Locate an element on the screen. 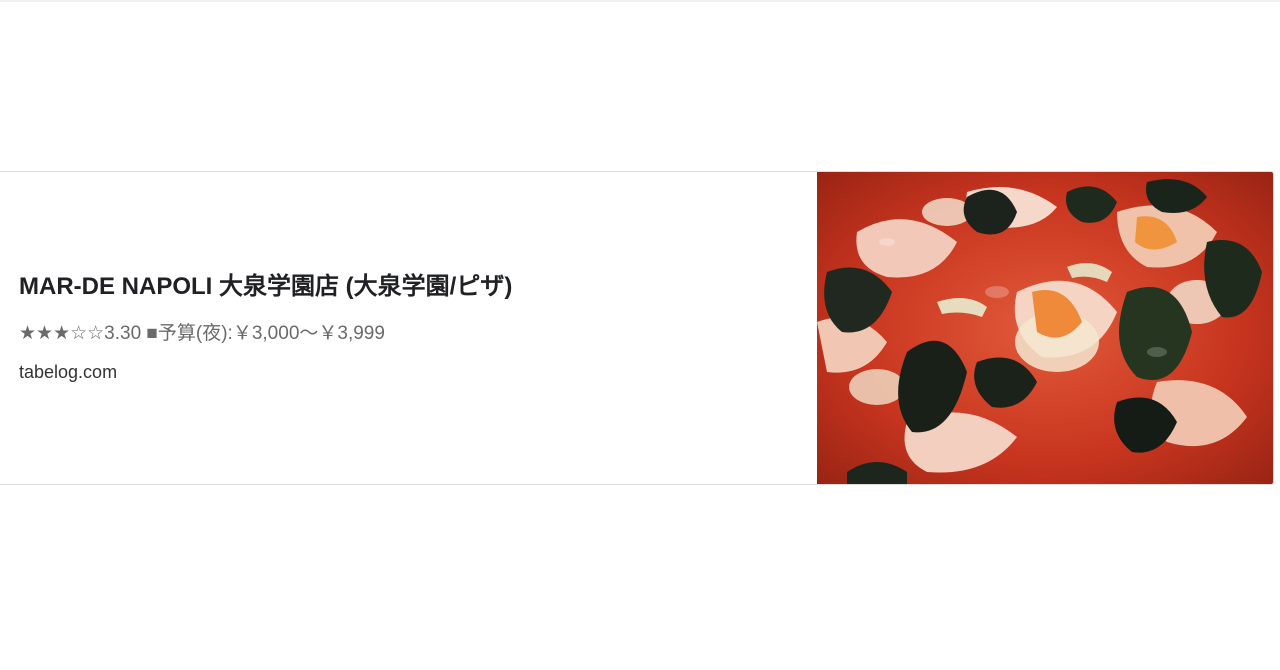 The width and height of the screenshot is (1280, 670). top-divider is located at coordinates (640, 1).